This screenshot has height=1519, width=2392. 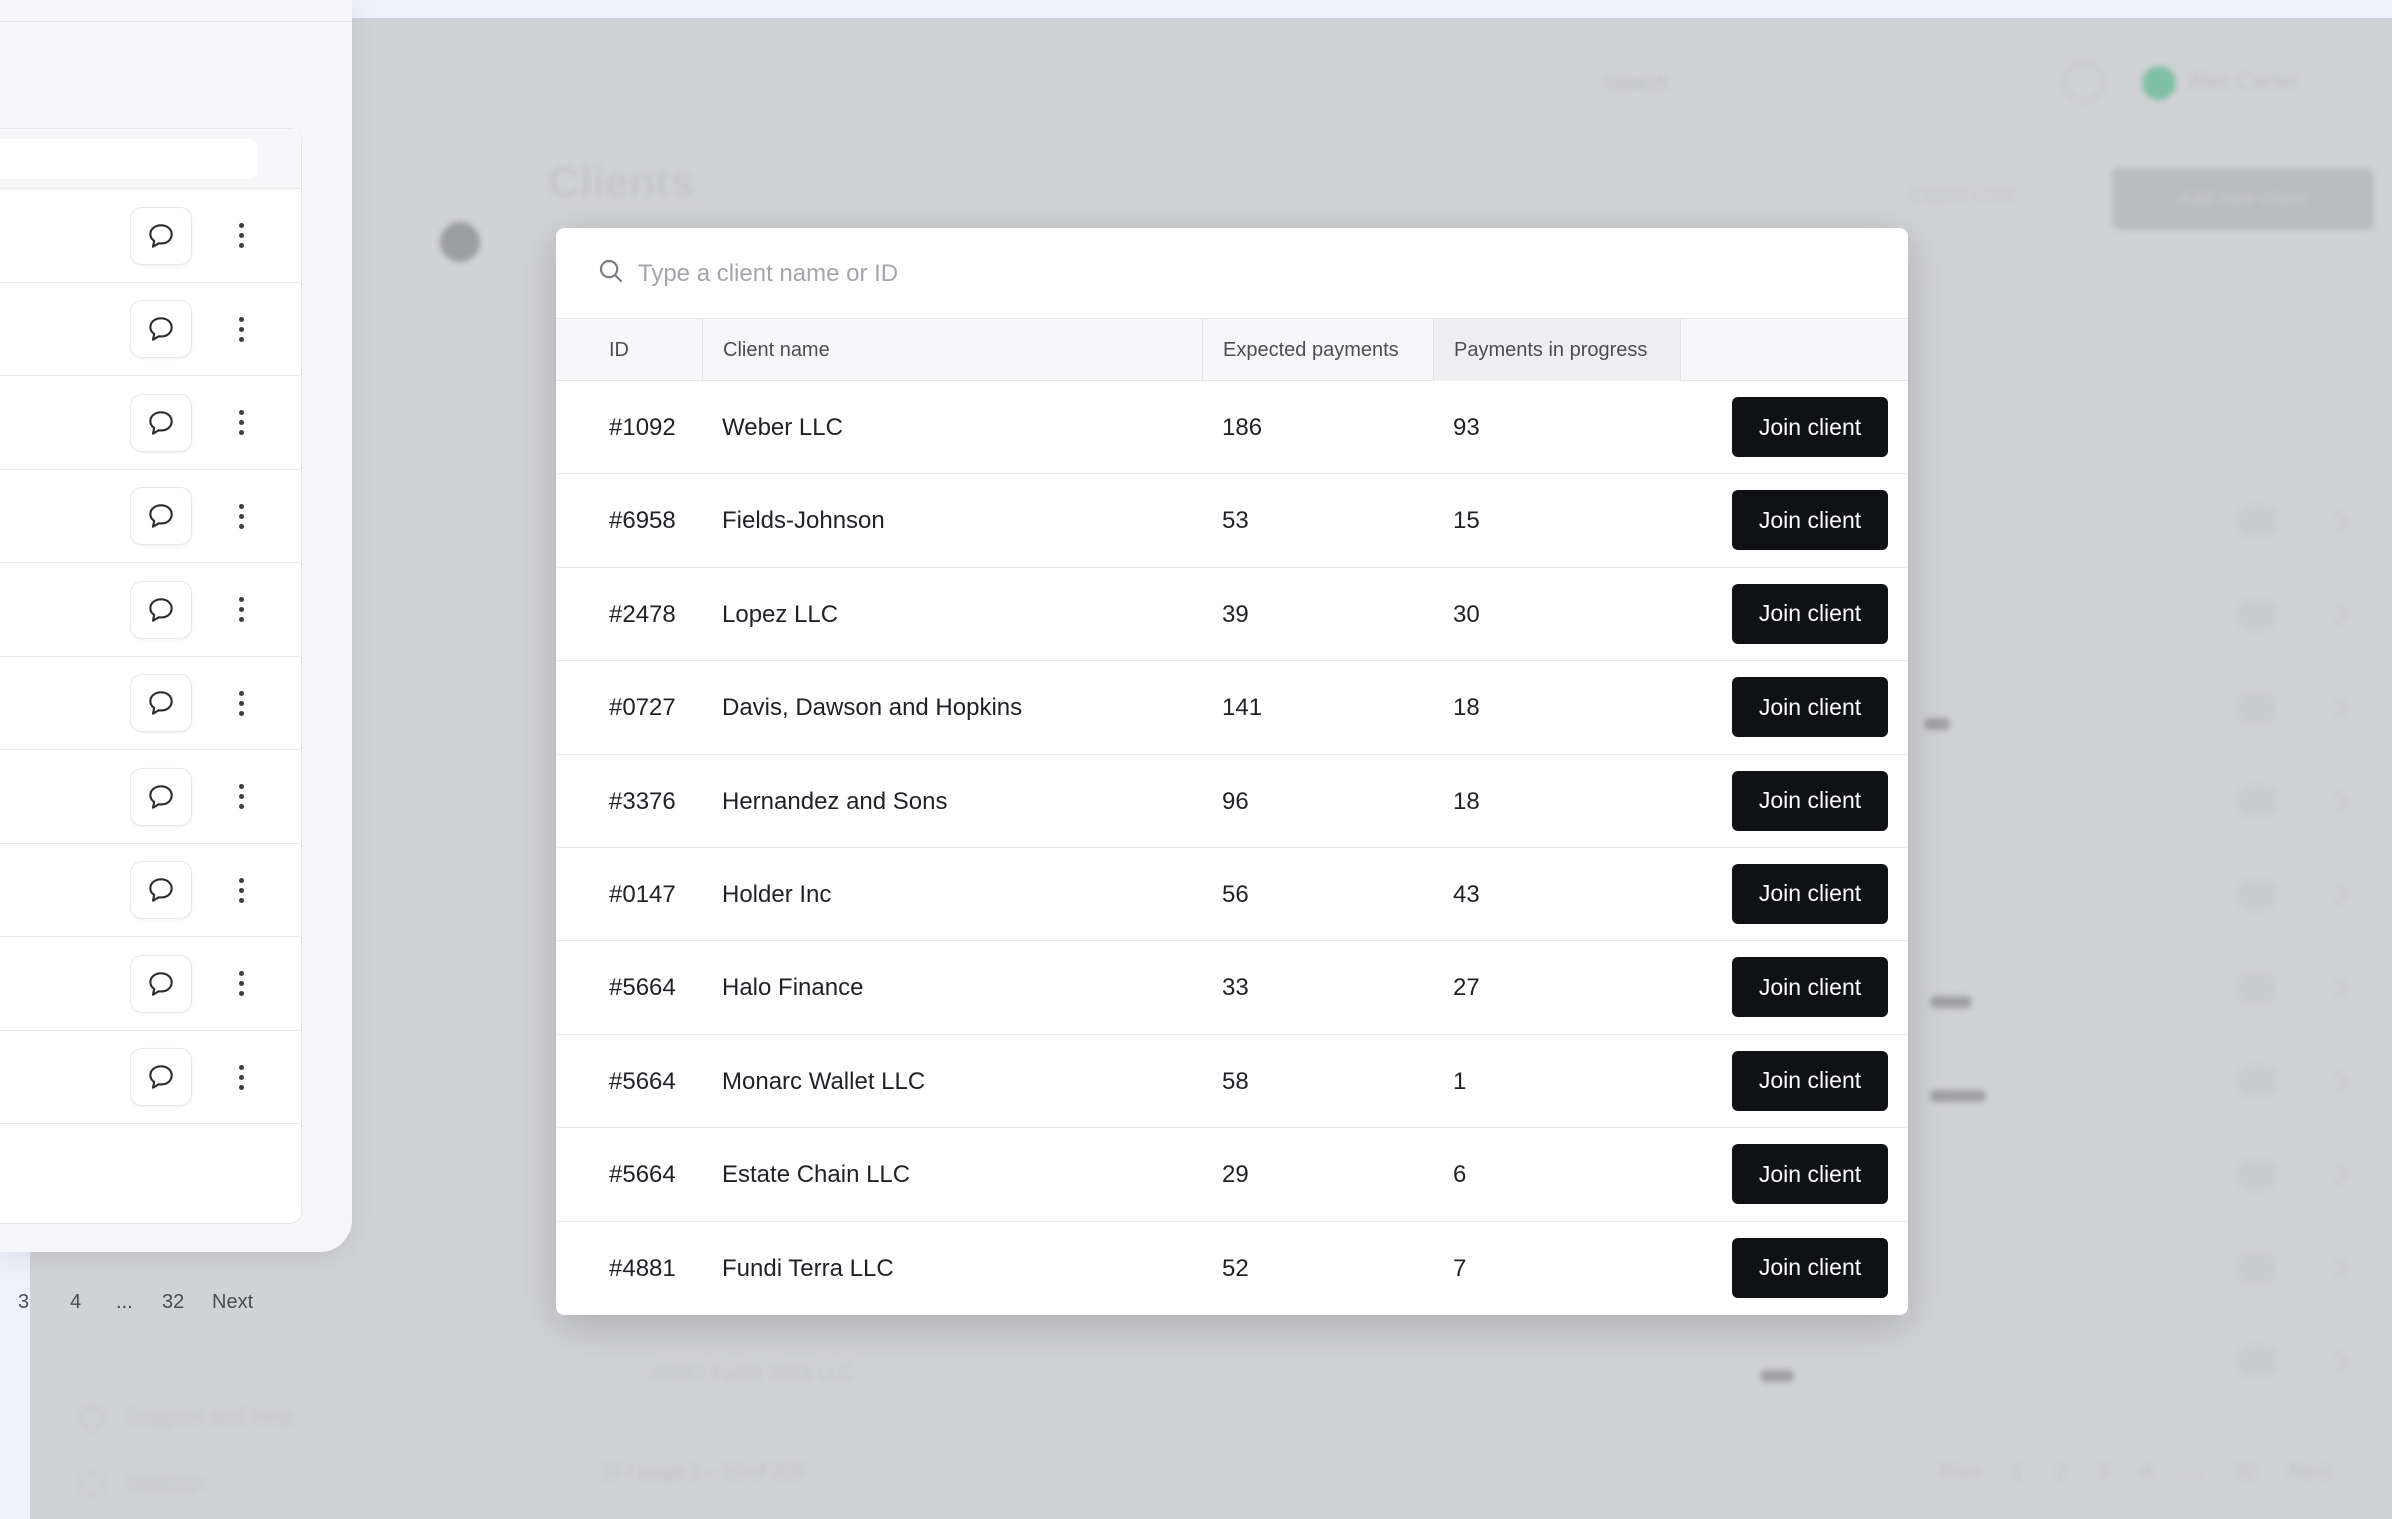 What do you see at coordinates (642, 1268) in the screenshot?
I see `client-id: #4881` at bounding box center [642, 1268].